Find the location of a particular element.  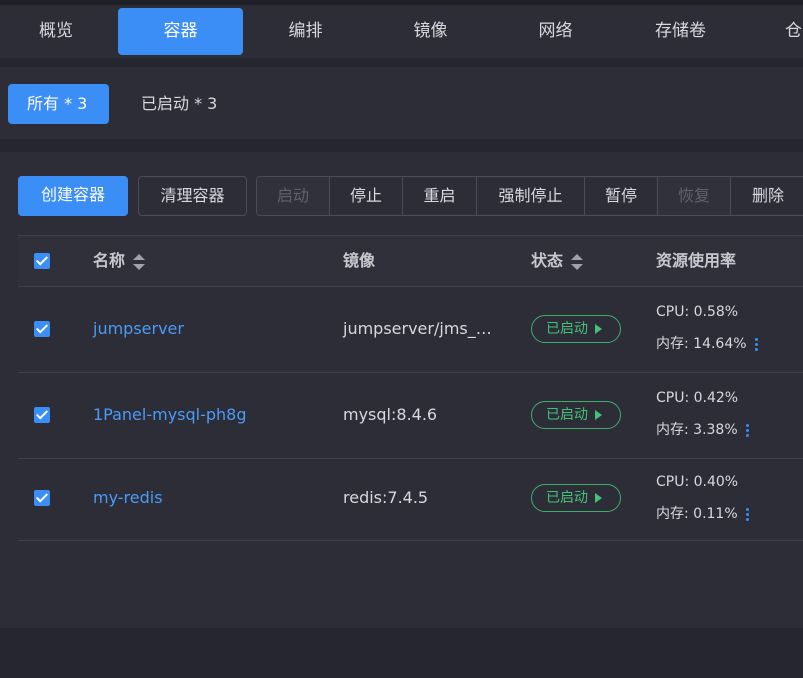

tab-volumes: 存储卷 is located at coordinates (680, 31).